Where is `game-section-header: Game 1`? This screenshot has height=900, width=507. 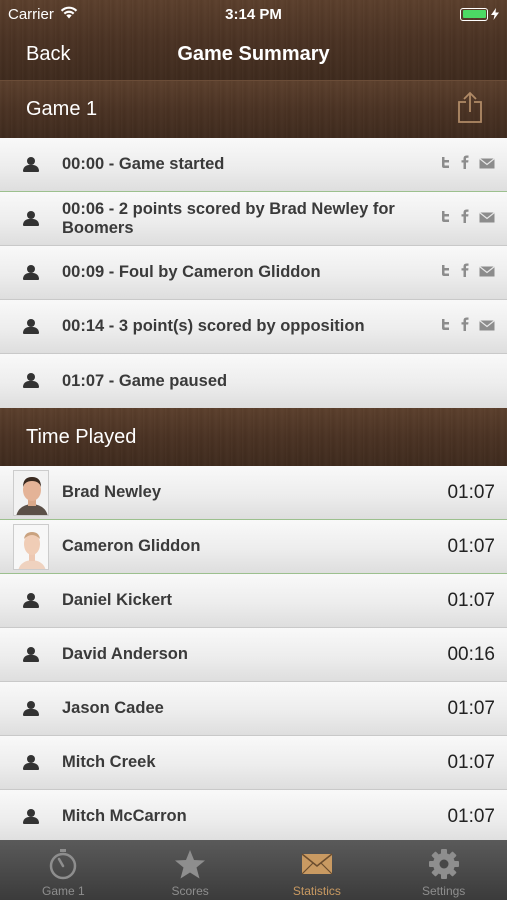
game-section-header: Game 1 is located at coordinates (253, 109).